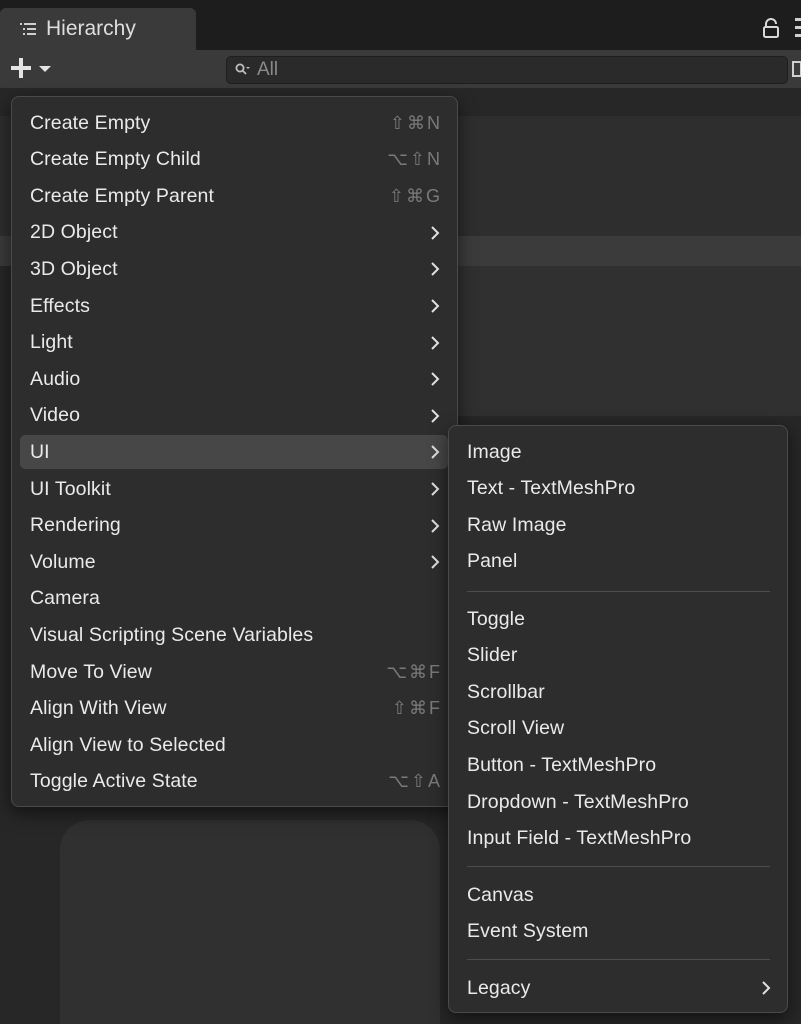 The height and width of the screenshot is (1024, 801). I want to click on menu-item-ui: UI, so click(234, 452).